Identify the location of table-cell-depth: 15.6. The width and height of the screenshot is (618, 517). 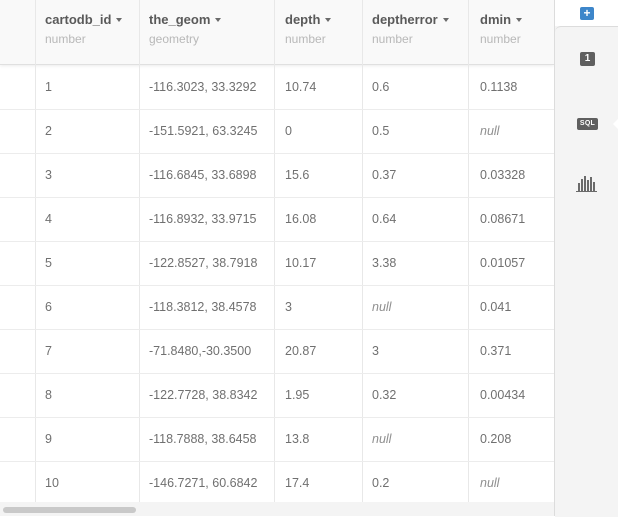
(297, 175).